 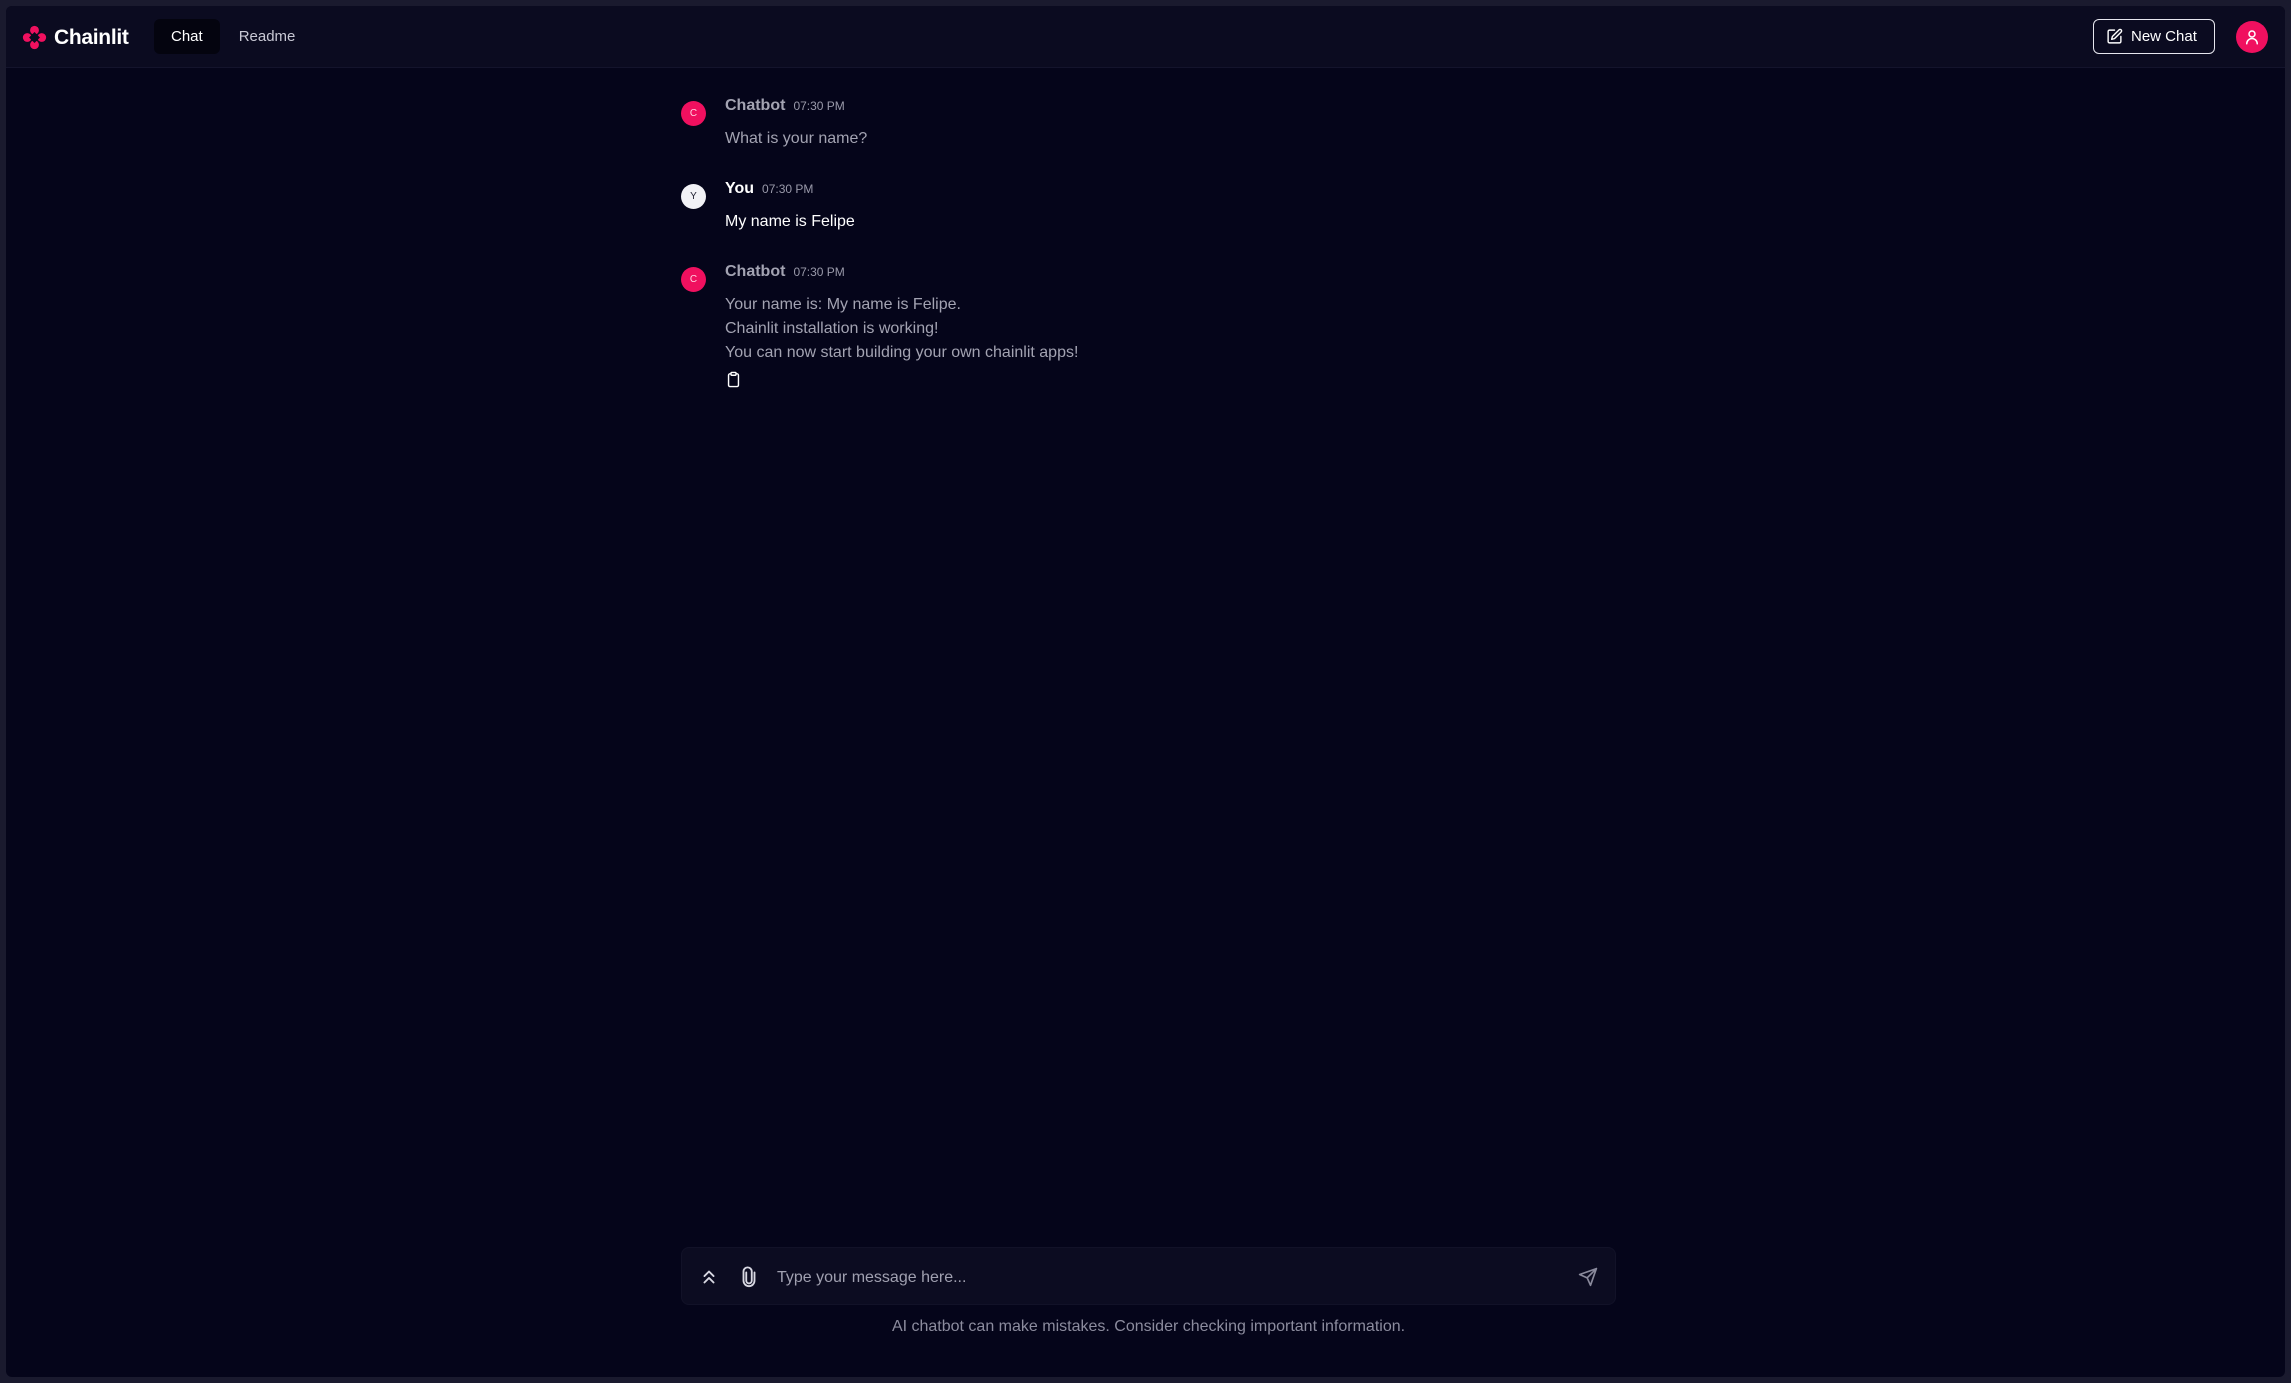 What do you see at coordinates (740, 188) in the screenshot?
I see `message-author: You` at bounding box center [740, 188].